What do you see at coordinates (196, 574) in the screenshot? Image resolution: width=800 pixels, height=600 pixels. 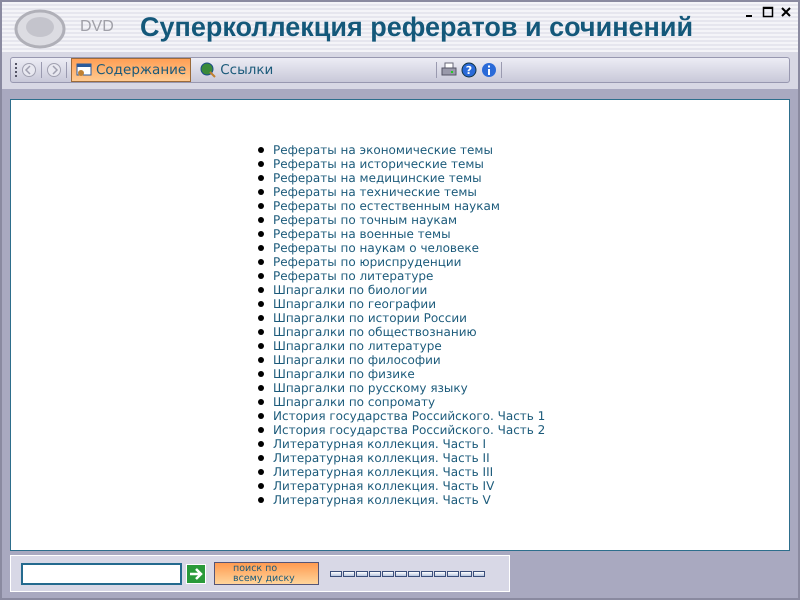 I see `go-button` at bounding box center [196, 574].